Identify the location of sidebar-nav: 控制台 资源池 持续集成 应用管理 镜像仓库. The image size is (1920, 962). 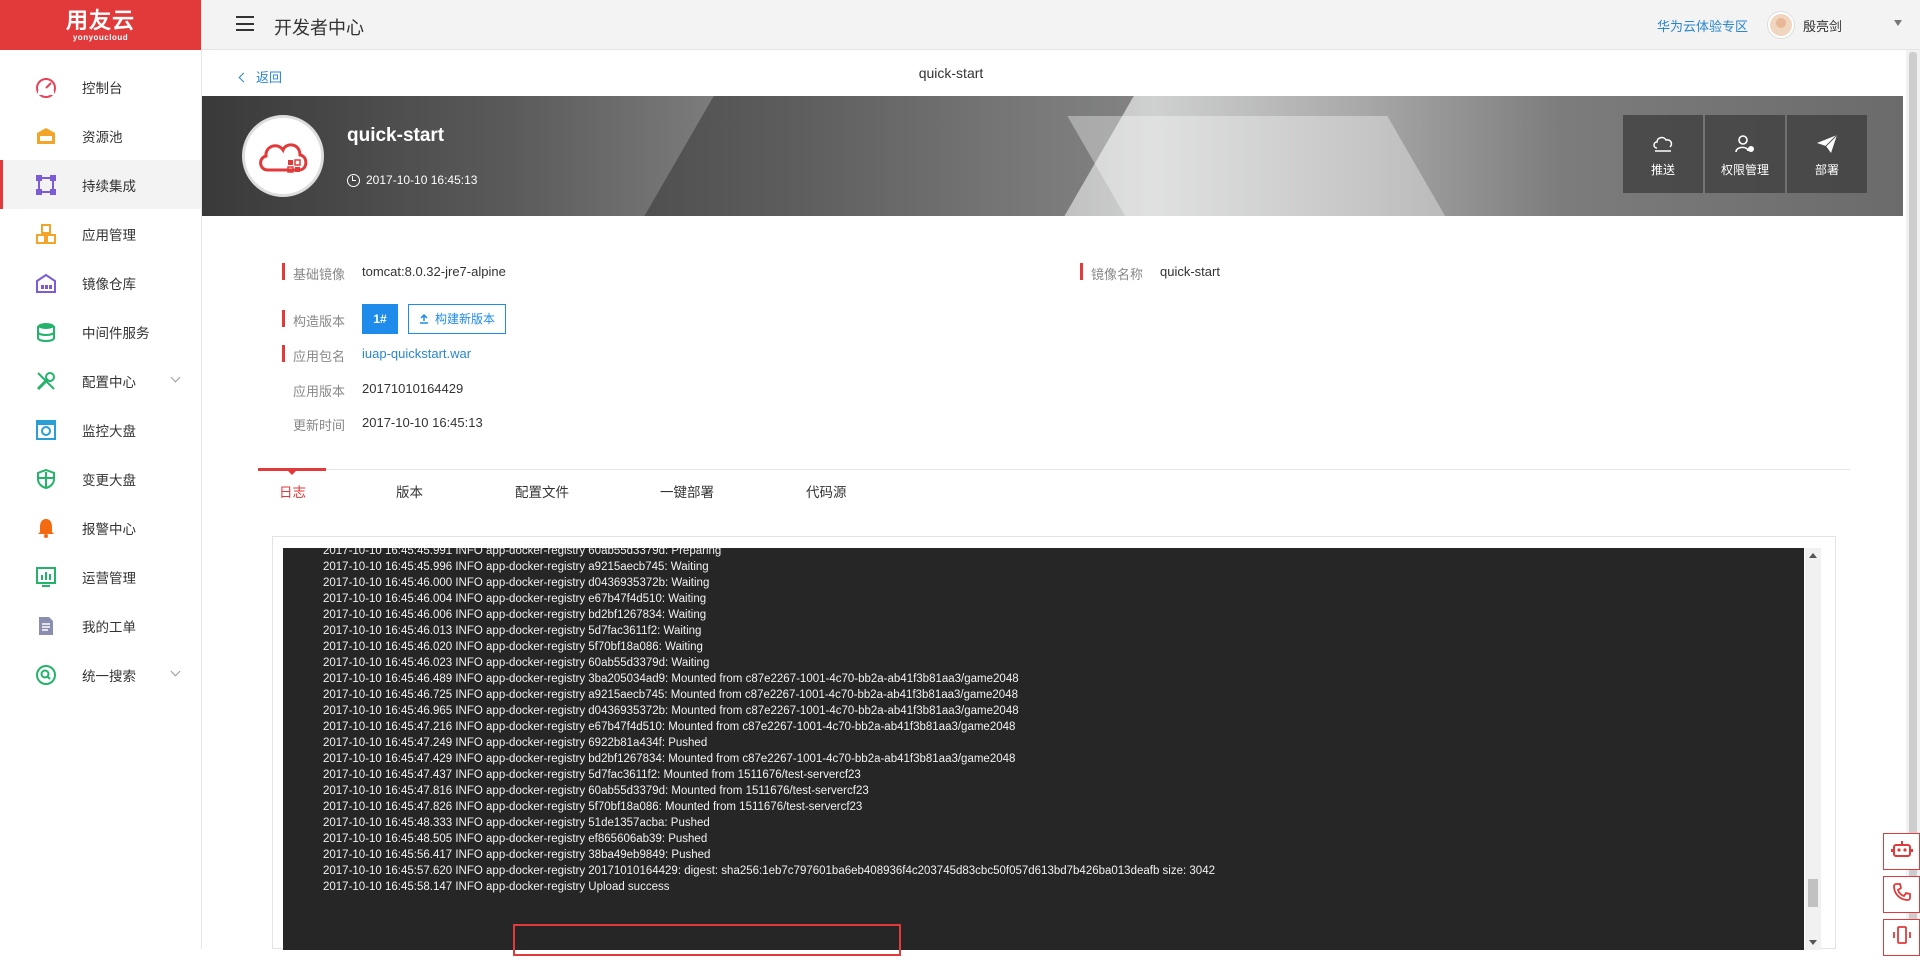
(100, 374).